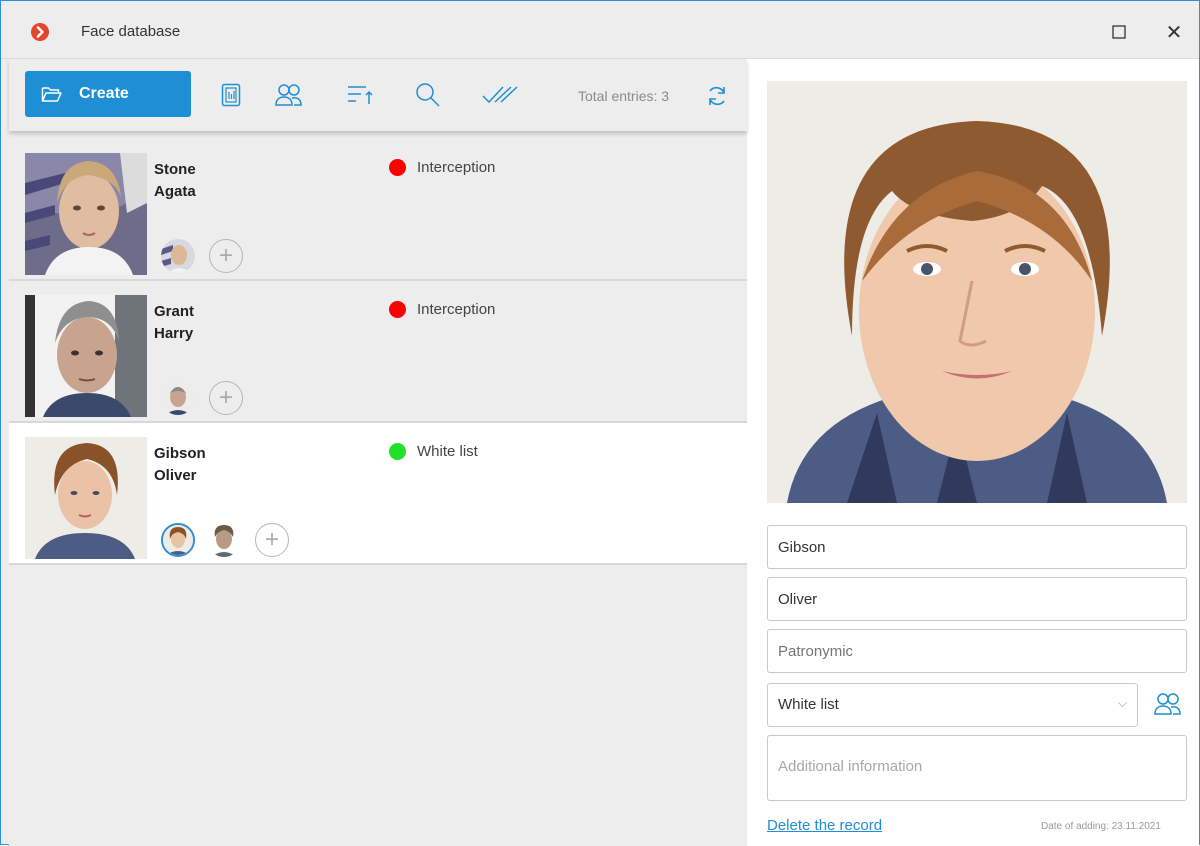  Describe the element at coordinates (175, 191) in the screenshot. I see `record-first-name: Agata` at that location.